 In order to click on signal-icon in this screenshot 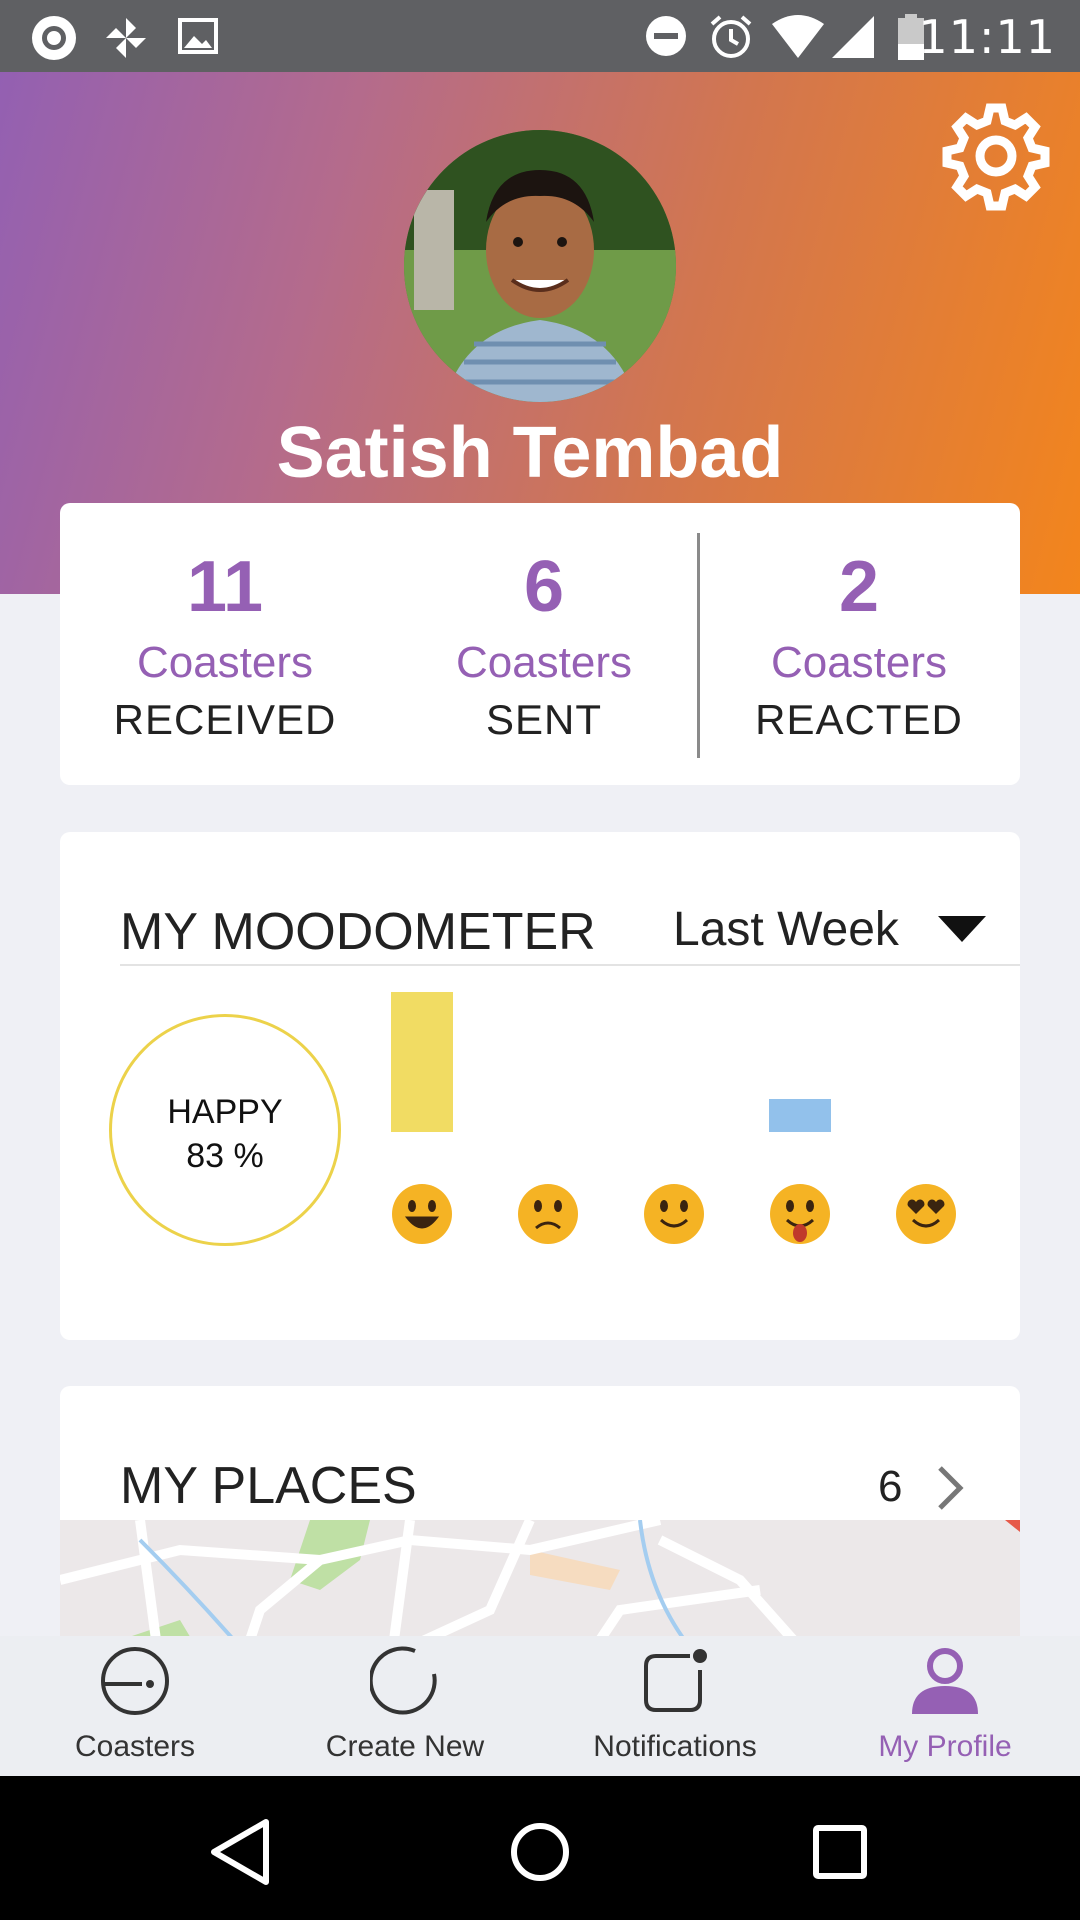, I will do `click(853, 37)`.